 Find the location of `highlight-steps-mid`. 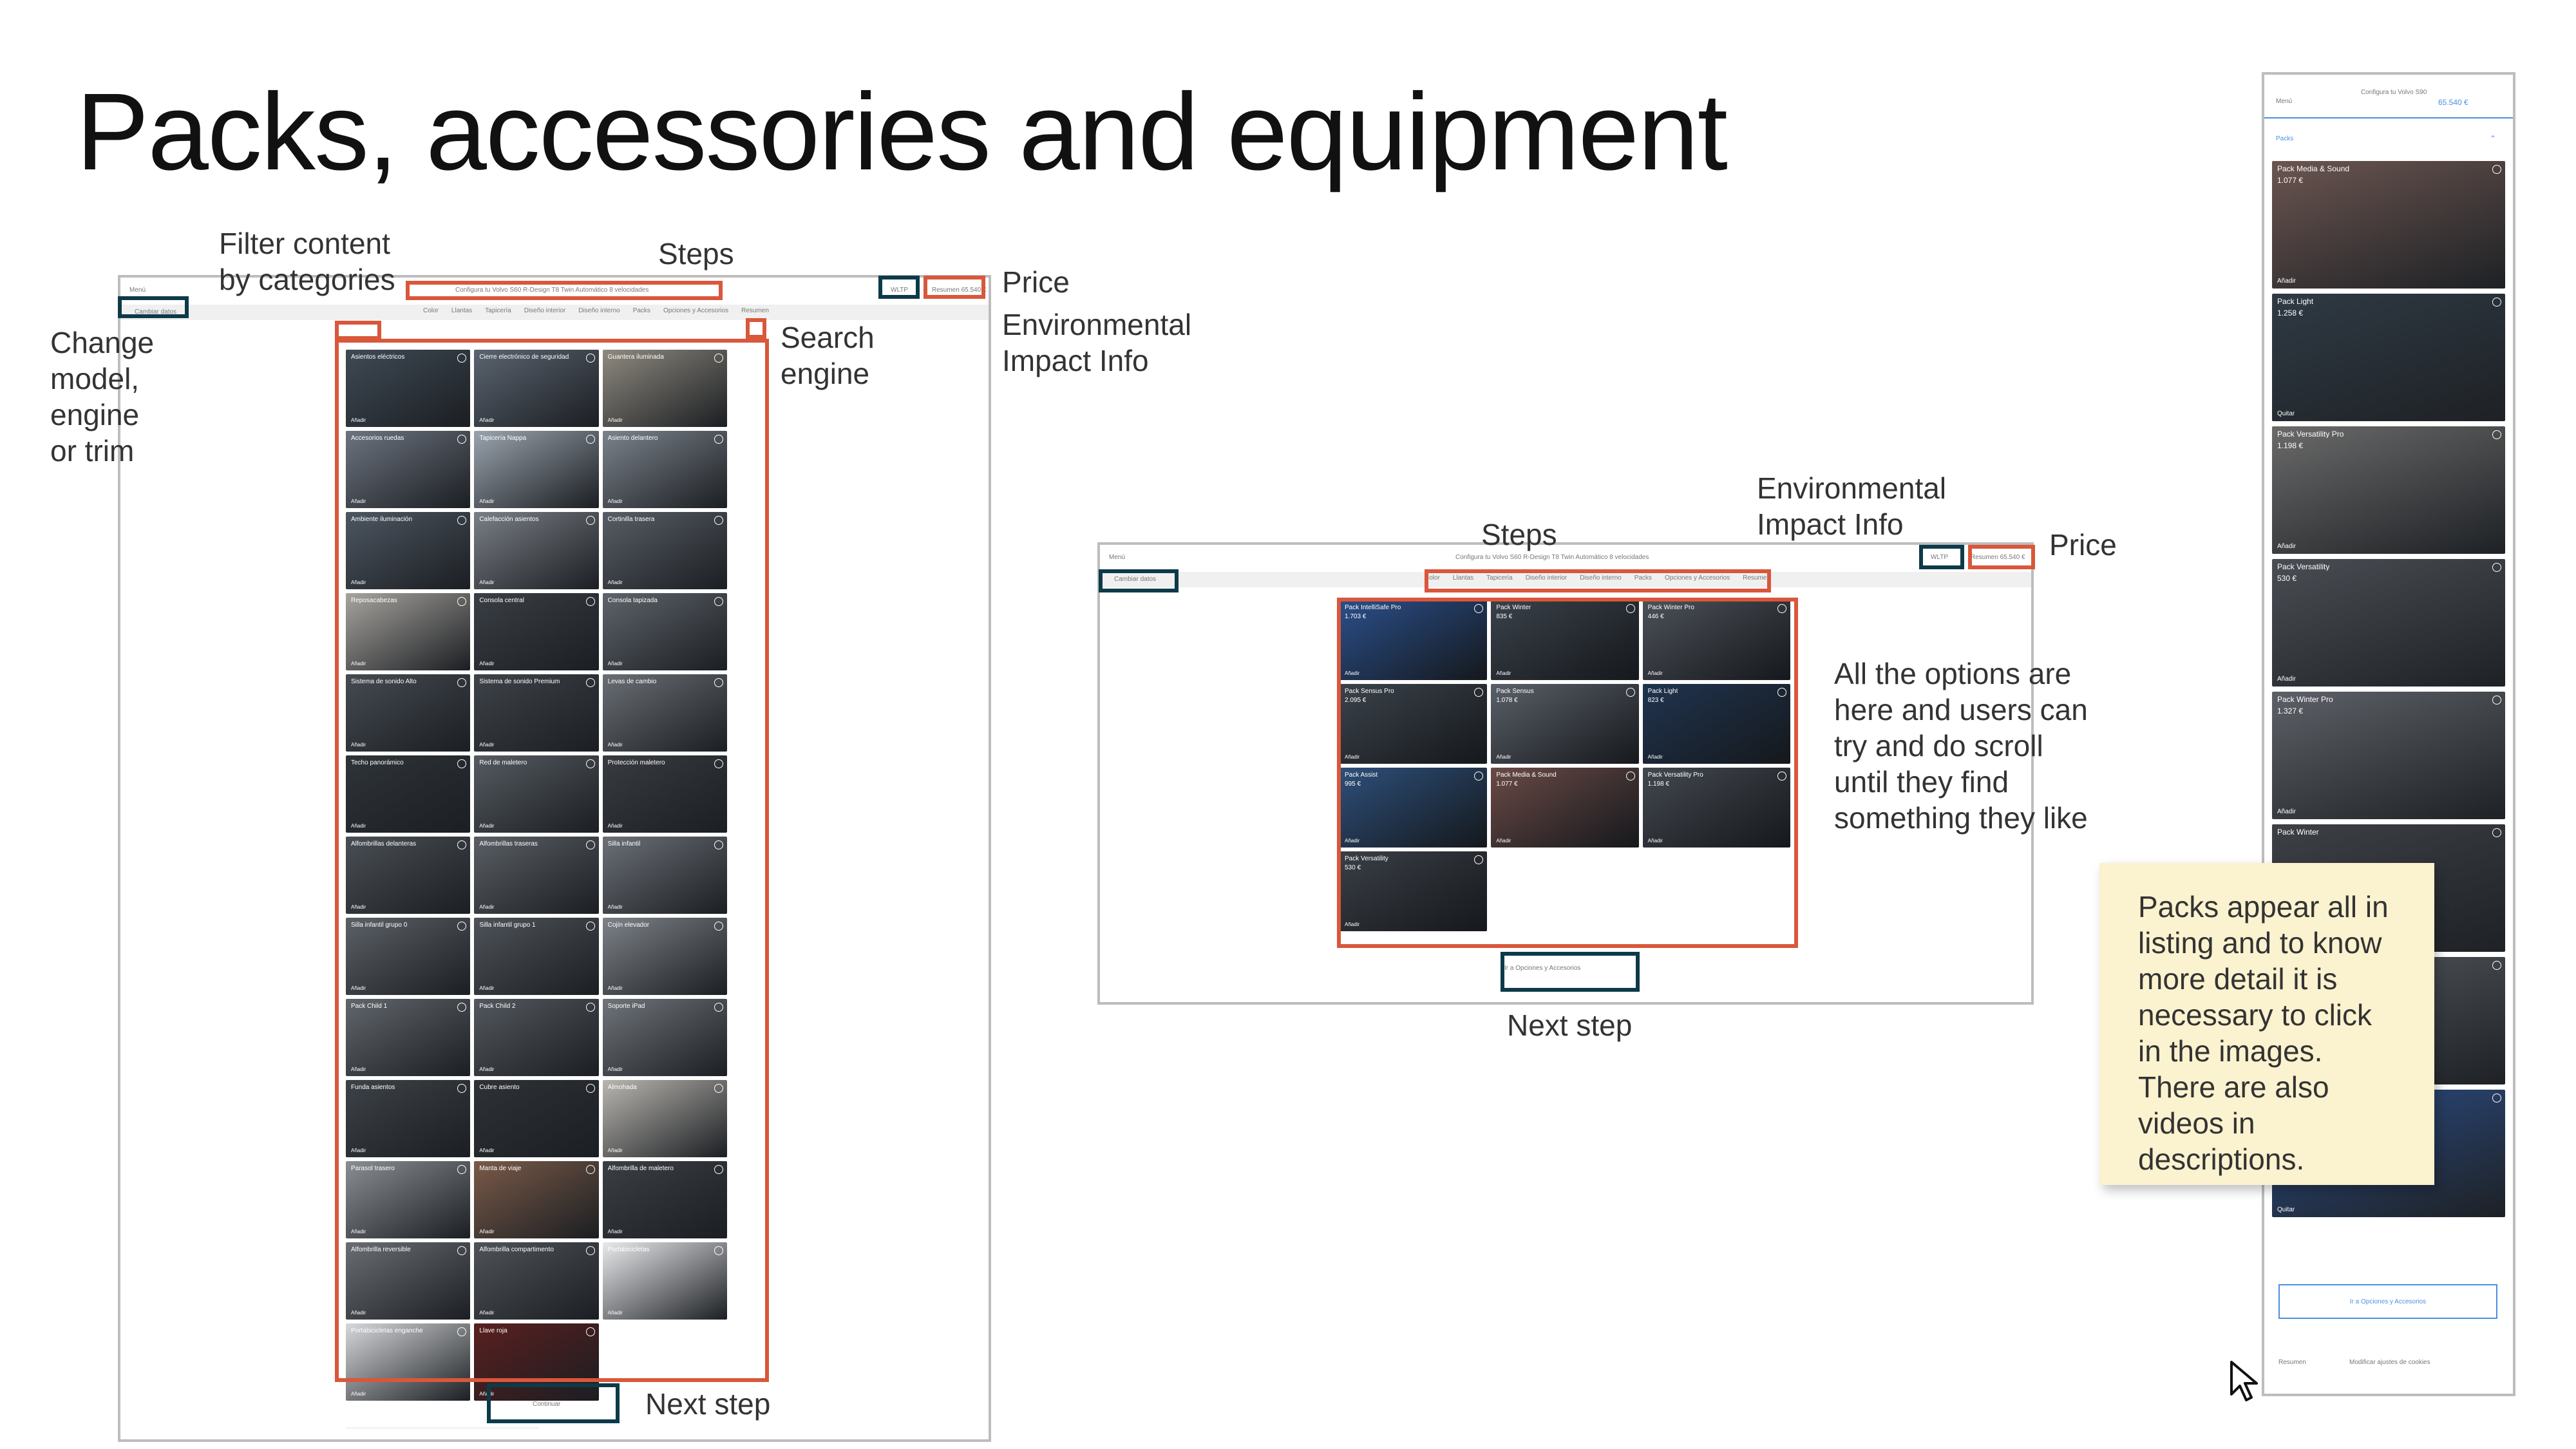

highlight-steps-mid is located at coordinates (1598, 580).